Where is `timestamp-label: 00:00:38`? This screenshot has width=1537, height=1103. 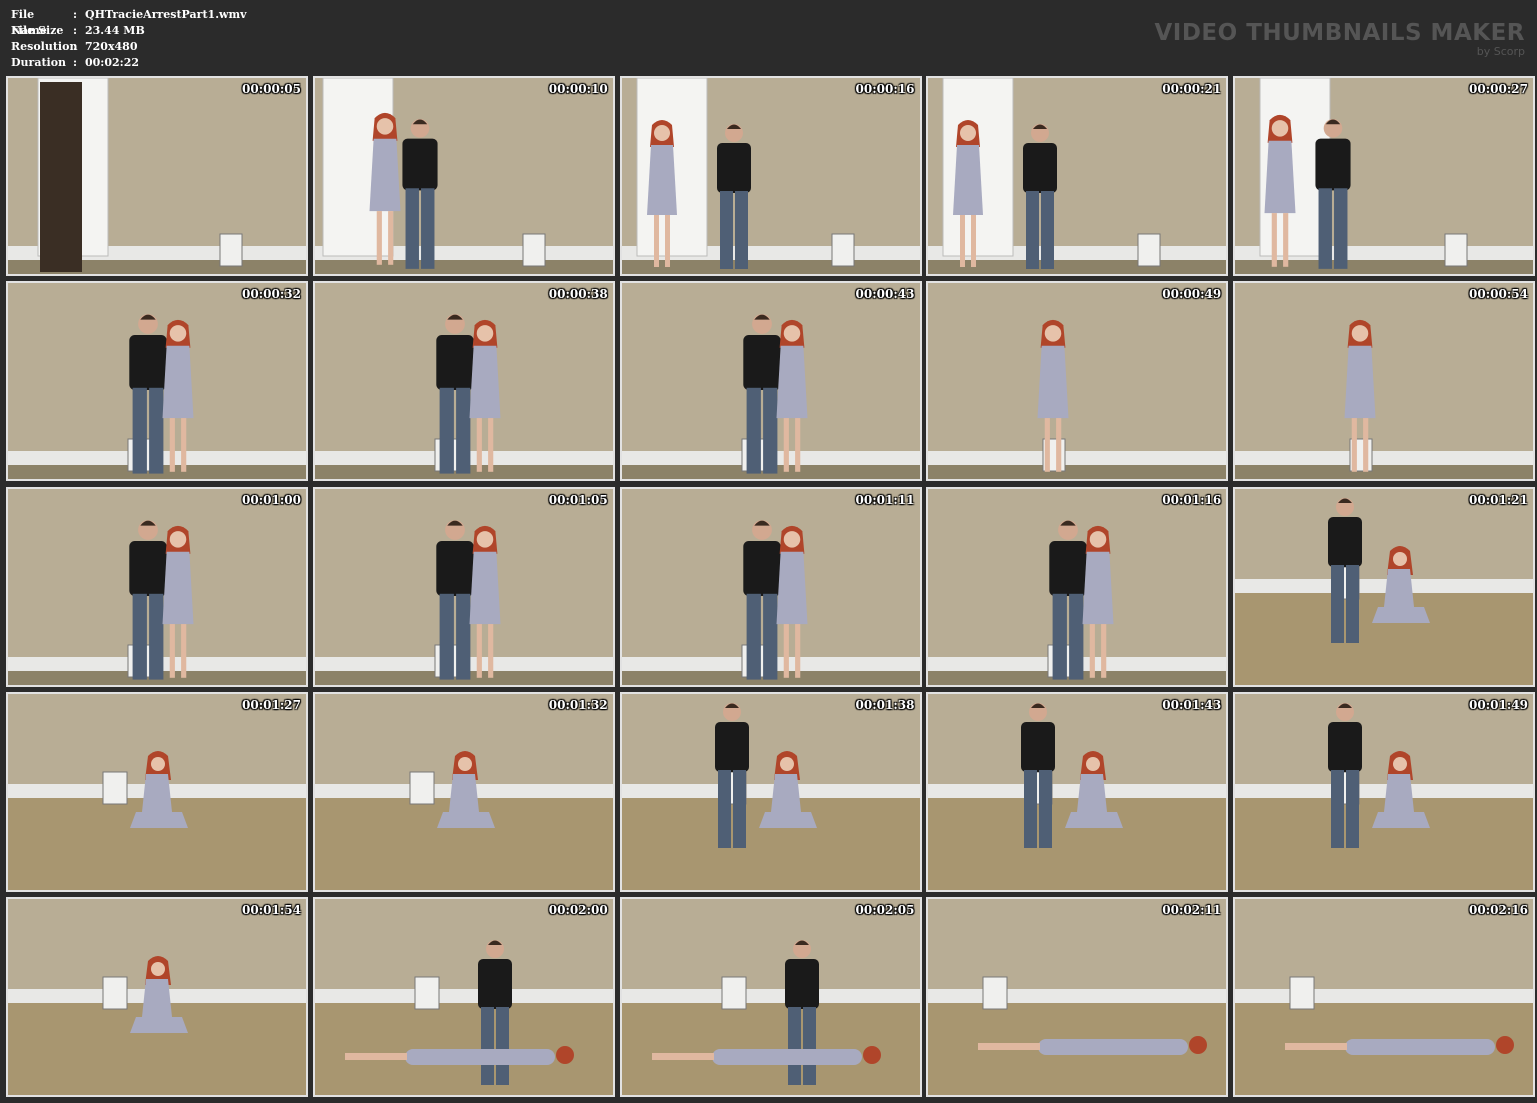 timestamp-label: 00:00:38 is located at coordinates (578, 294).